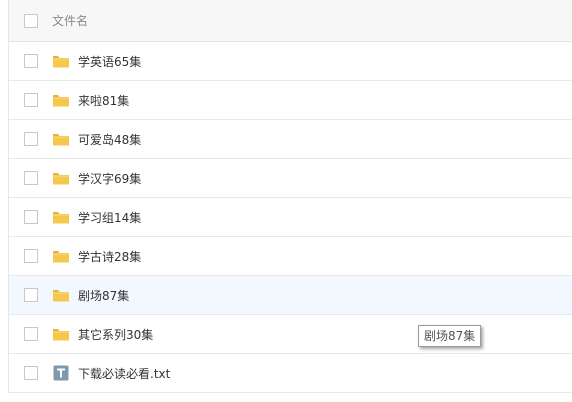 This screenshot has height=402, width=572. What do you see at coordinates (103, 295) in the screenshot?
I see `file-name: 剧场87集` at bounding box center [103, 295].